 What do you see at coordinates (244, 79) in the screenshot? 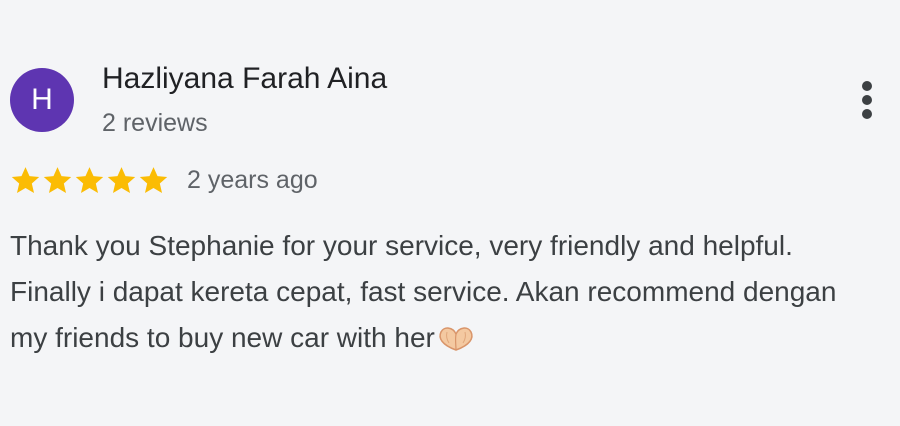
I see `reviewer-name: Hazliyana Farah Aina` at bounding box center [244, 79].